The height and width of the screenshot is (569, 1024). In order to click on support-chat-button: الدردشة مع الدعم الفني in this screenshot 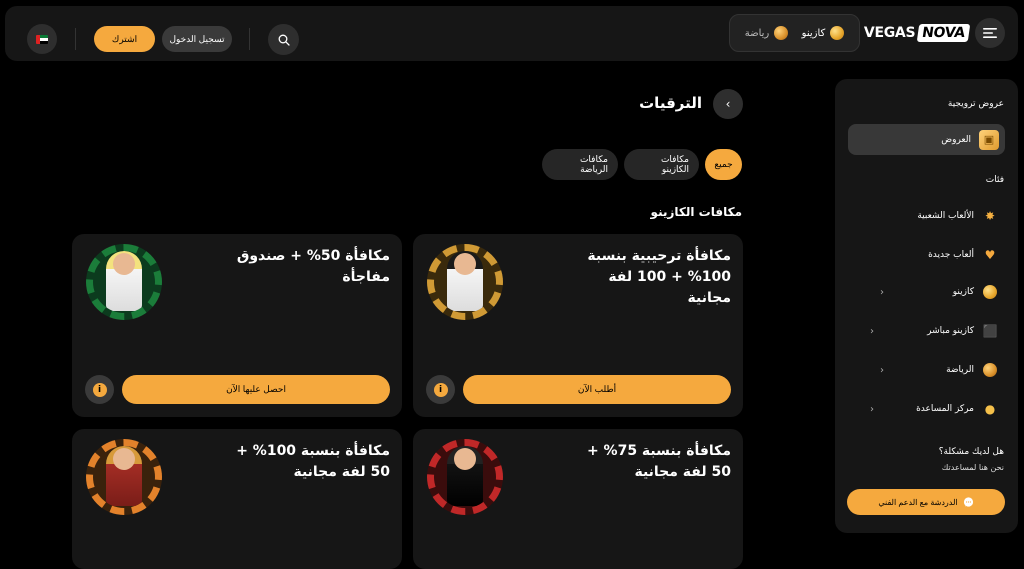, I will do `click(926, 502)`.